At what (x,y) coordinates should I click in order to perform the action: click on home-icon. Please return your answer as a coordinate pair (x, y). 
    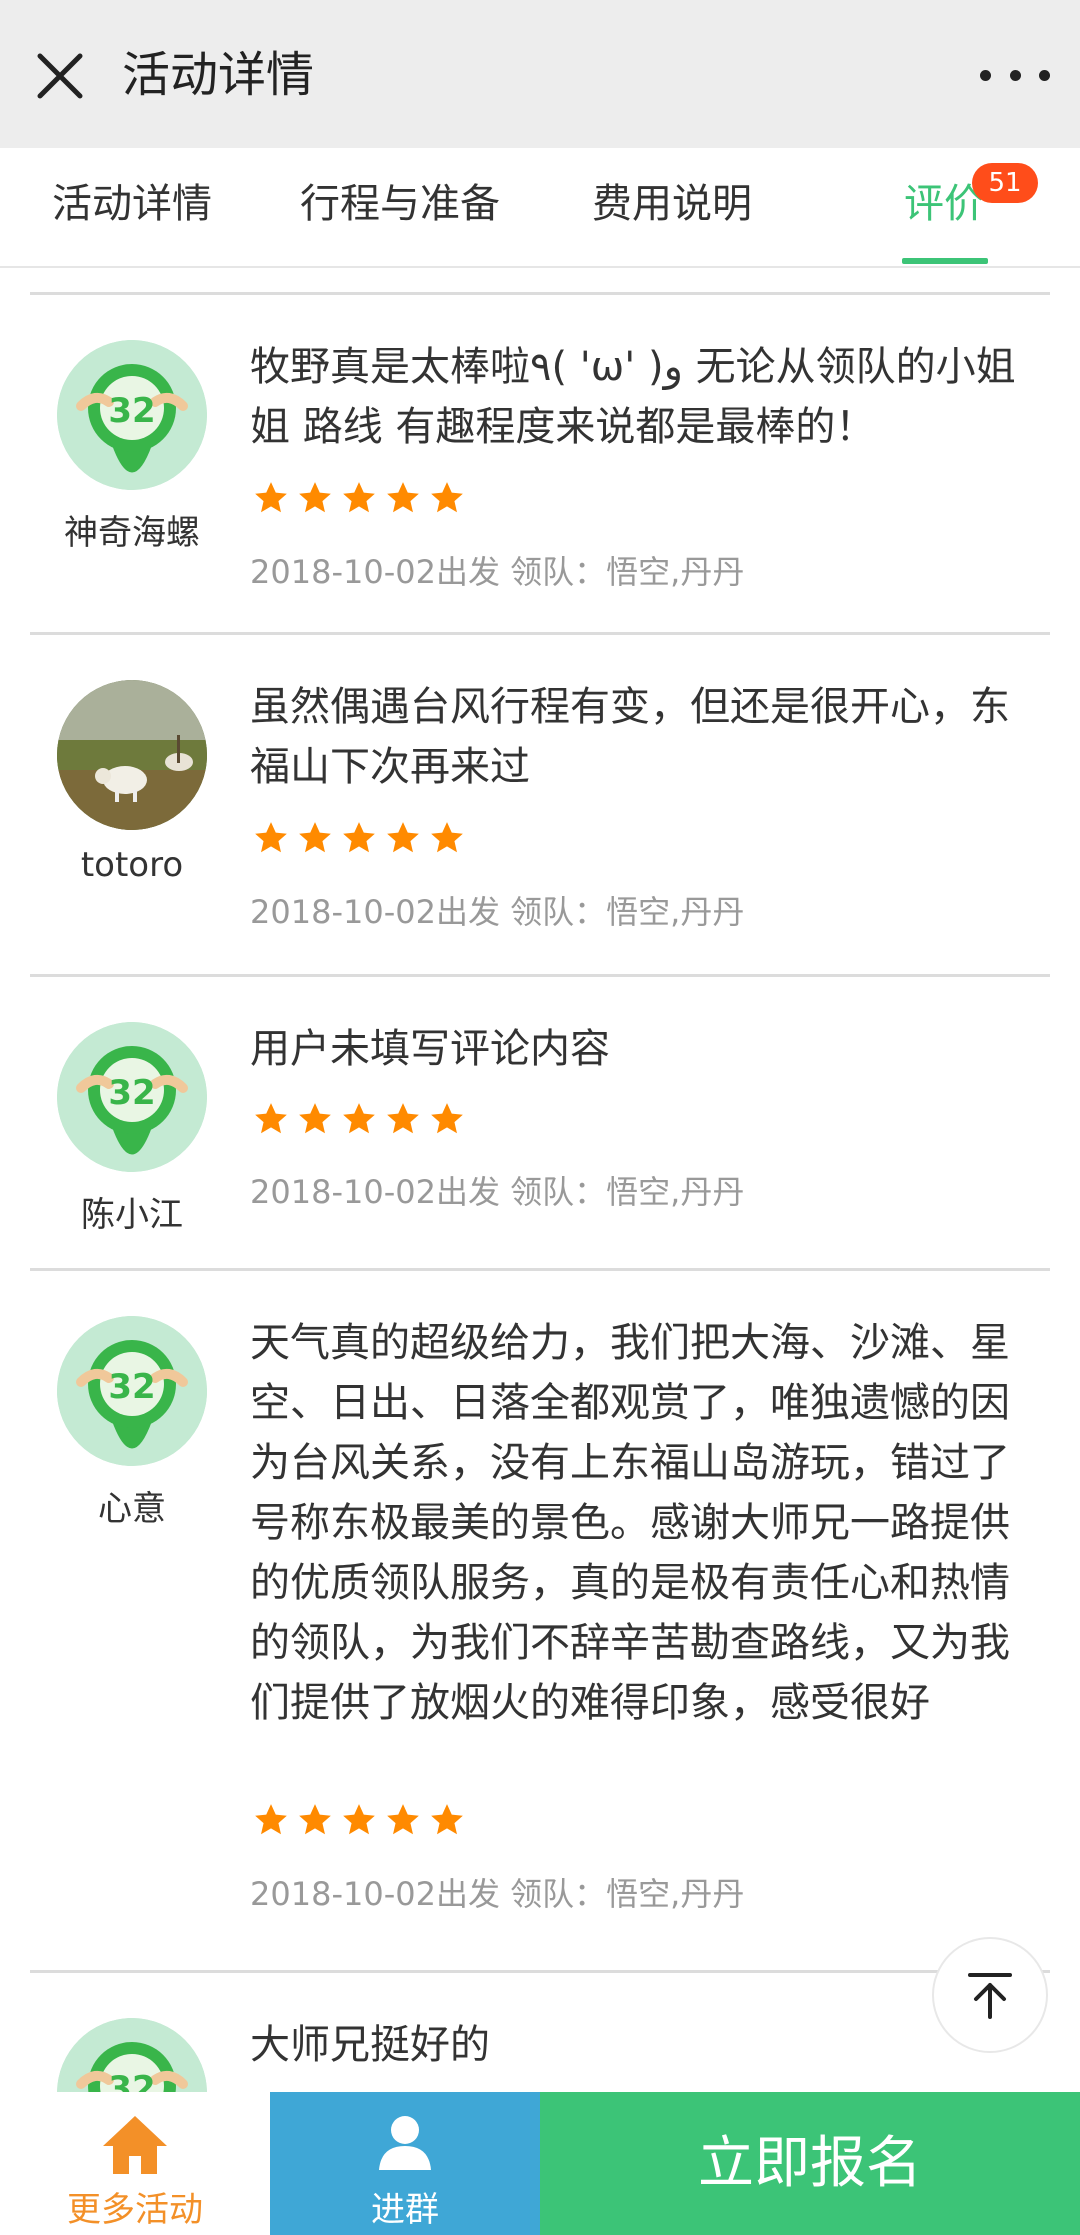
    Looking at the image, I should click on (135, 2145).